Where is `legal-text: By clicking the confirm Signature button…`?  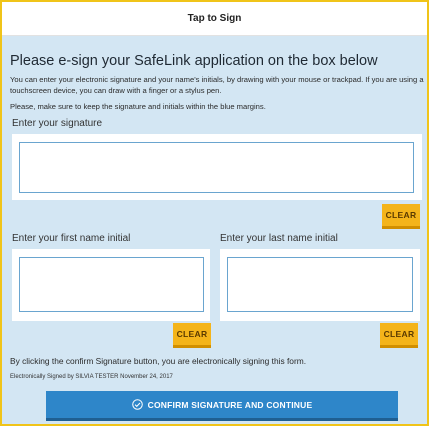 legal-text: By clicking the confirm Signature button… is located at coordinates (158, 361).